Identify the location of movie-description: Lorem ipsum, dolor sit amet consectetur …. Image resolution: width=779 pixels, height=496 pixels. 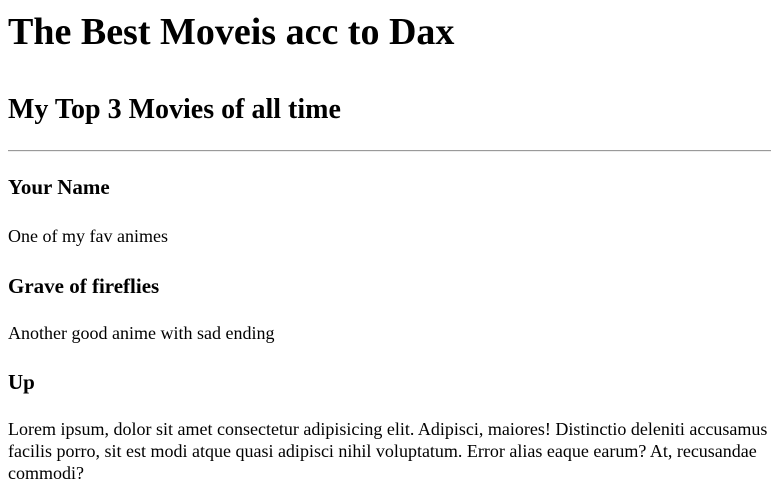
(388, 451).